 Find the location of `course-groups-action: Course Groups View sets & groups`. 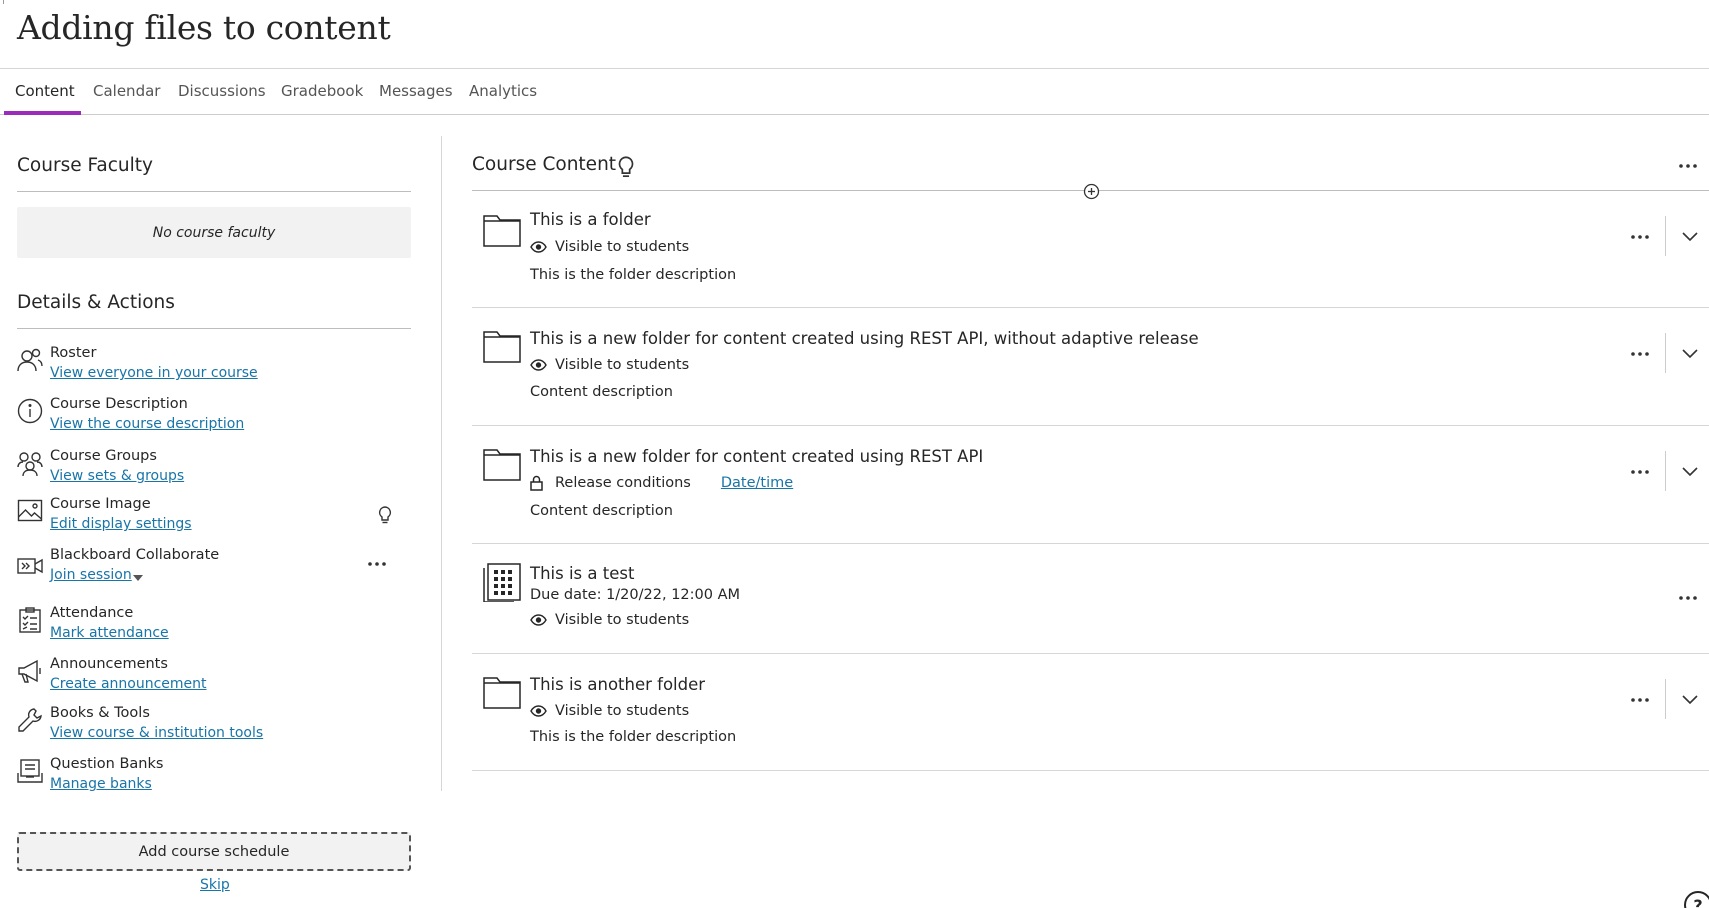

course-groups-action: Course Groups View sets & groups is located at coordinates (217, 470).